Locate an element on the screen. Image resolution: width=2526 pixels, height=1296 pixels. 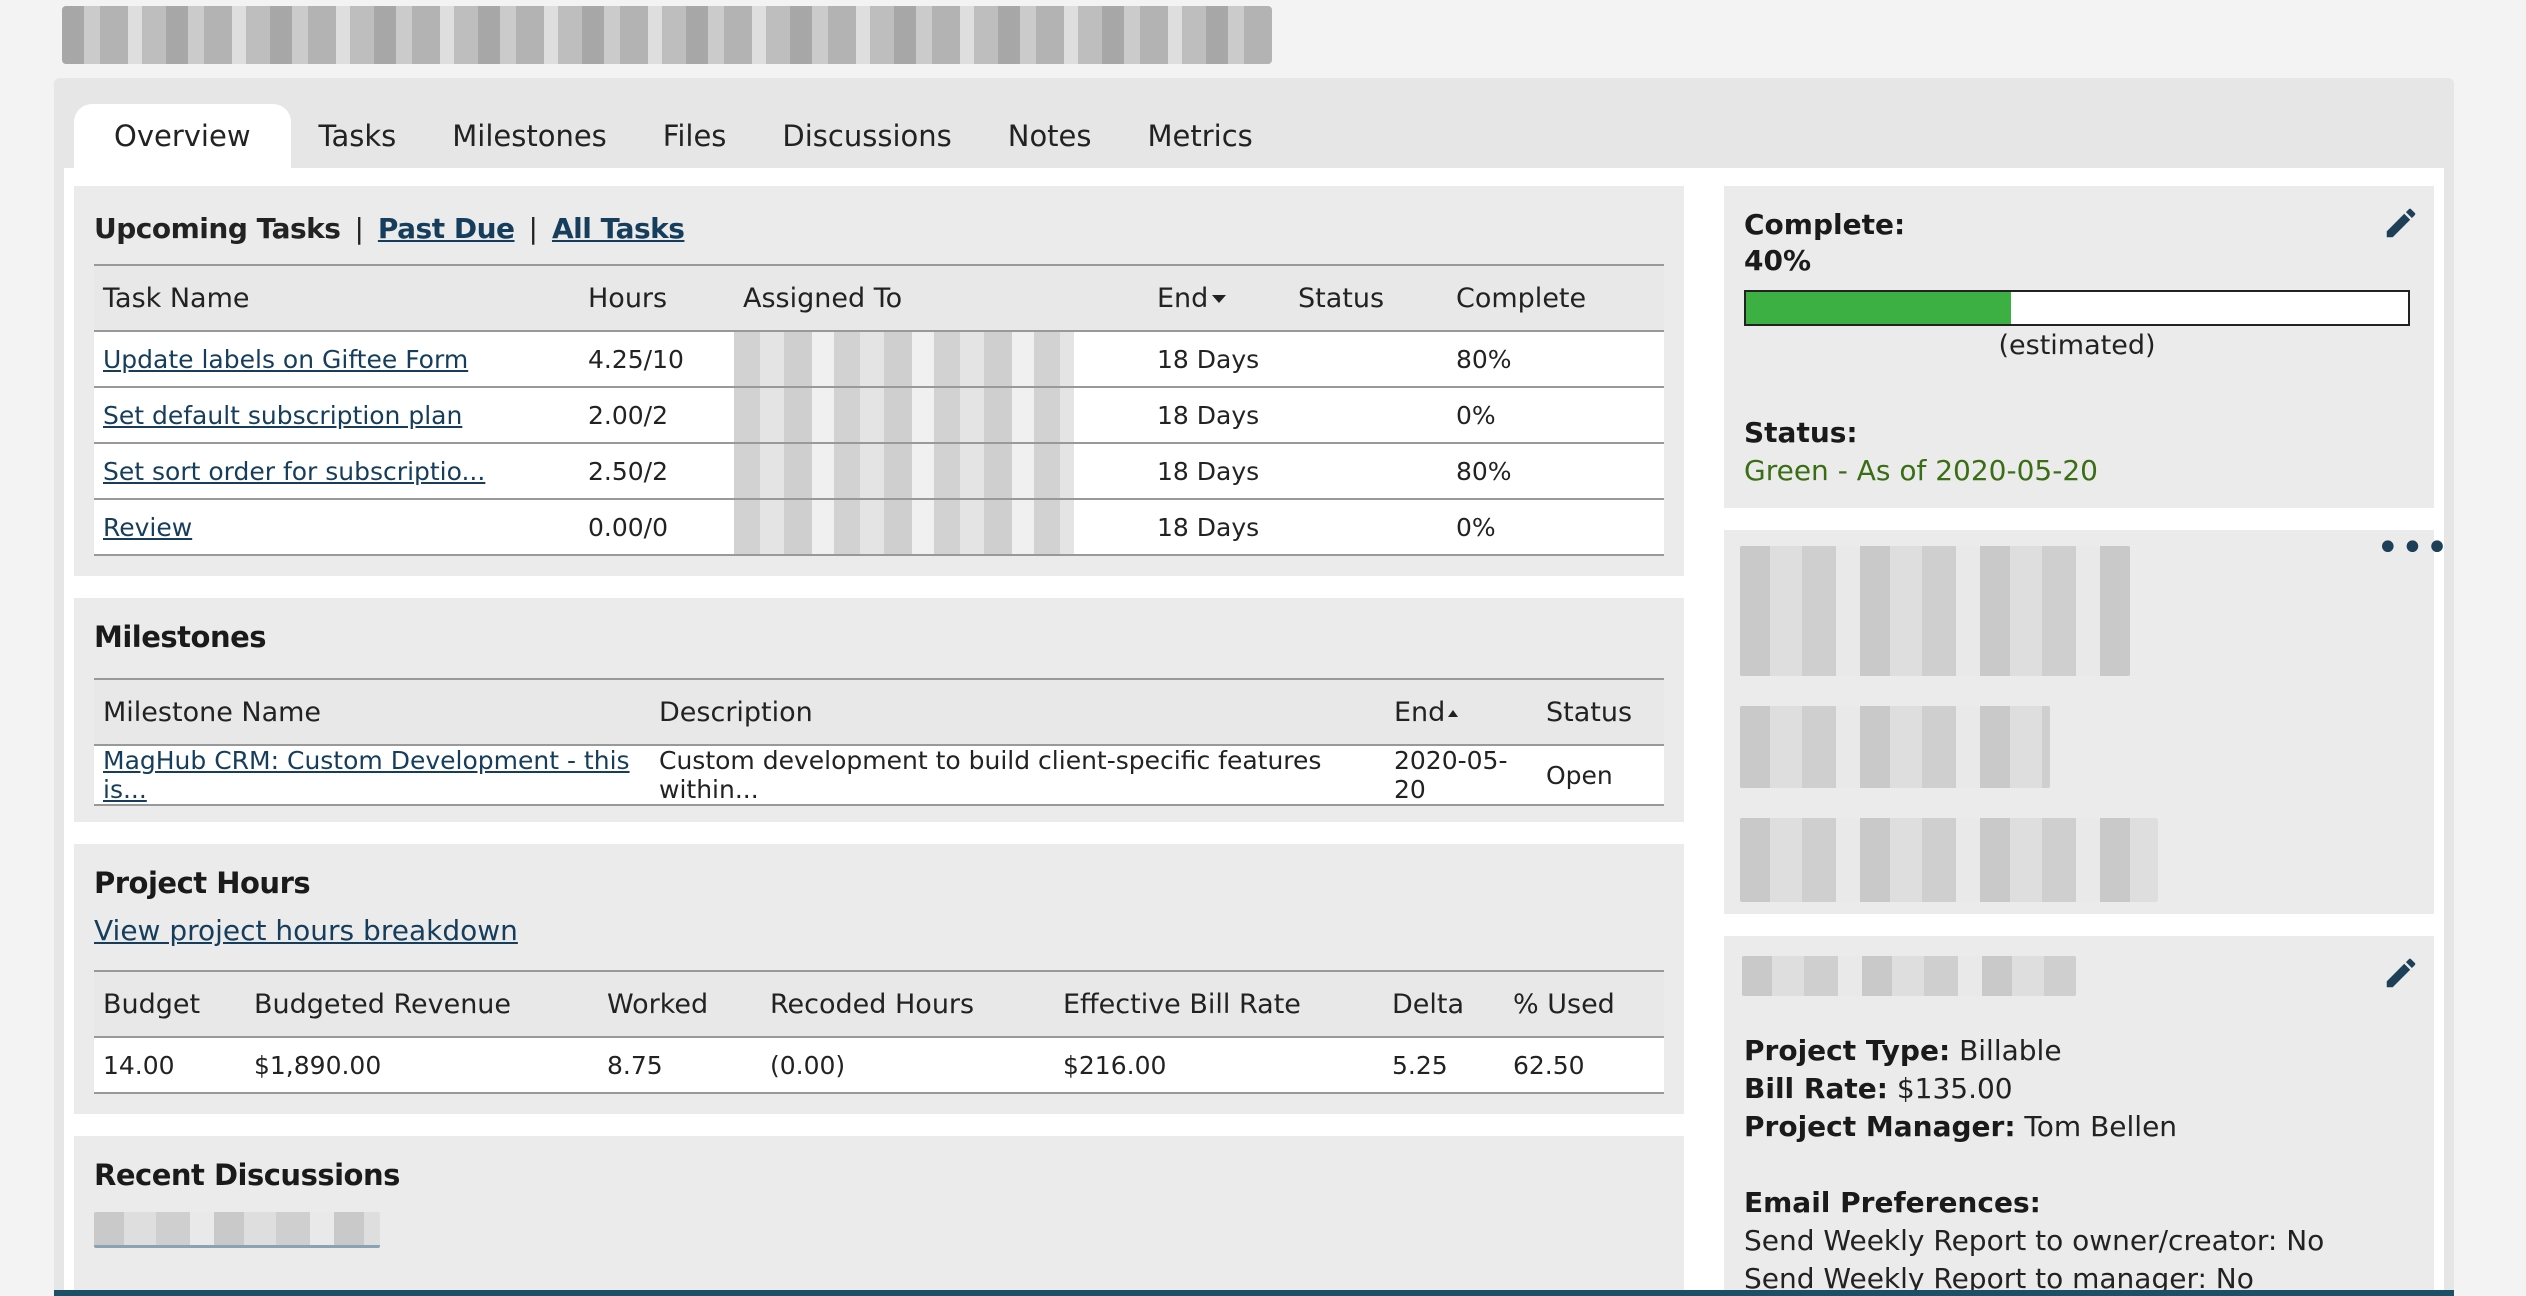
progress-bar is located at coordinates (2077, 308).